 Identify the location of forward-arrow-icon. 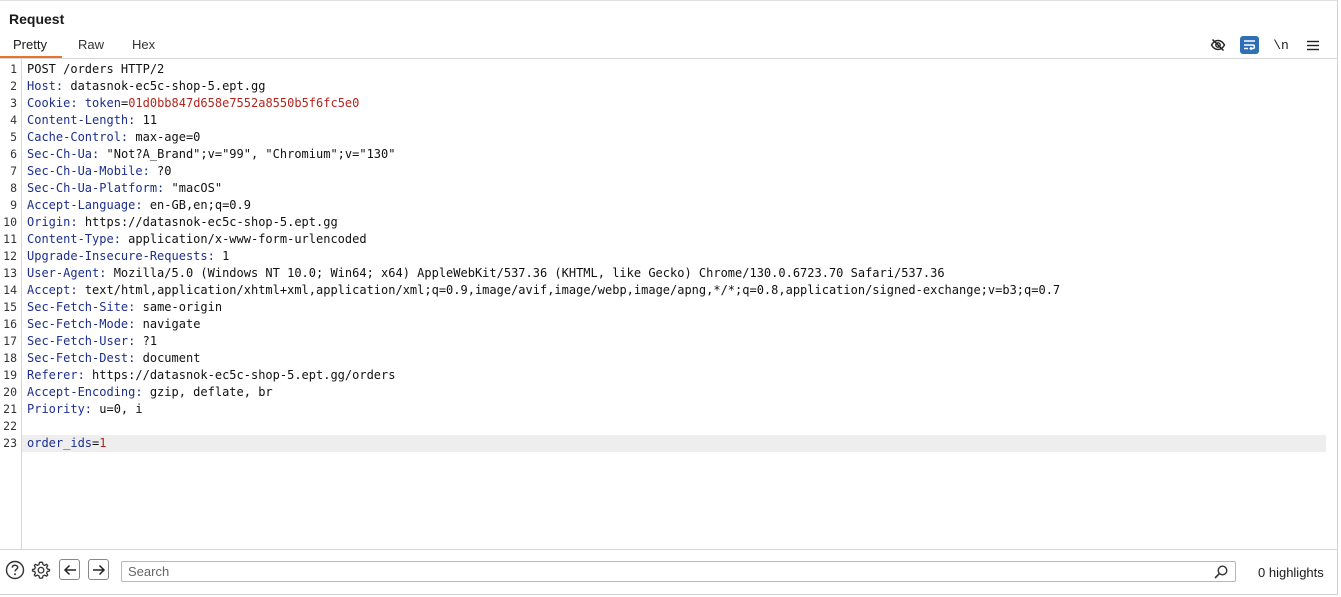
(98, 569).